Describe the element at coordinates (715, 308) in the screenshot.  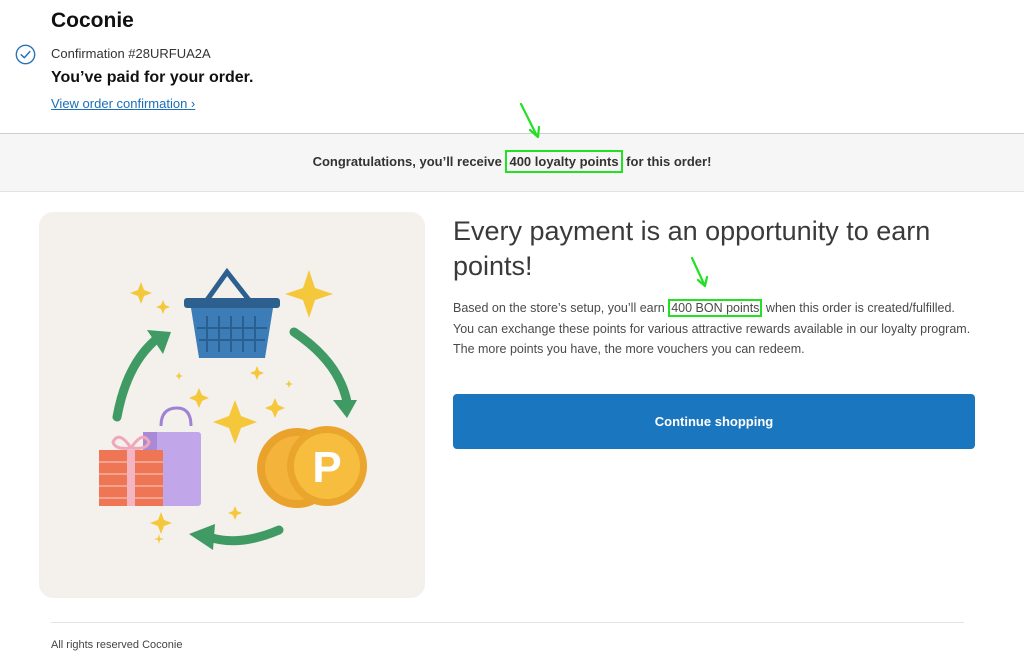
I see `description-points-highlight: 400 BON points` at that location.